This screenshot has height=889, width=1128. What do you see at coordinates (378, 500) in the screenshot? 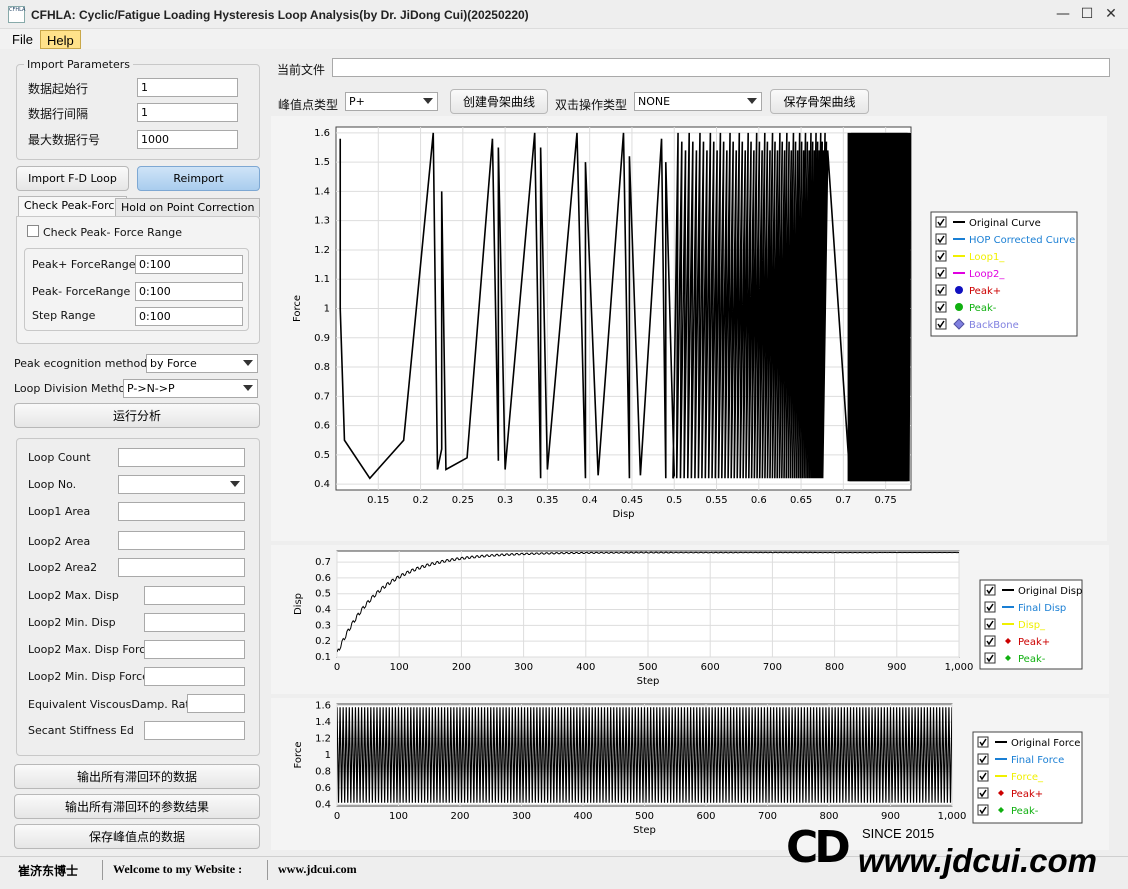
I see `x-tick-label: 0.15` at bounding box center [378, 500].